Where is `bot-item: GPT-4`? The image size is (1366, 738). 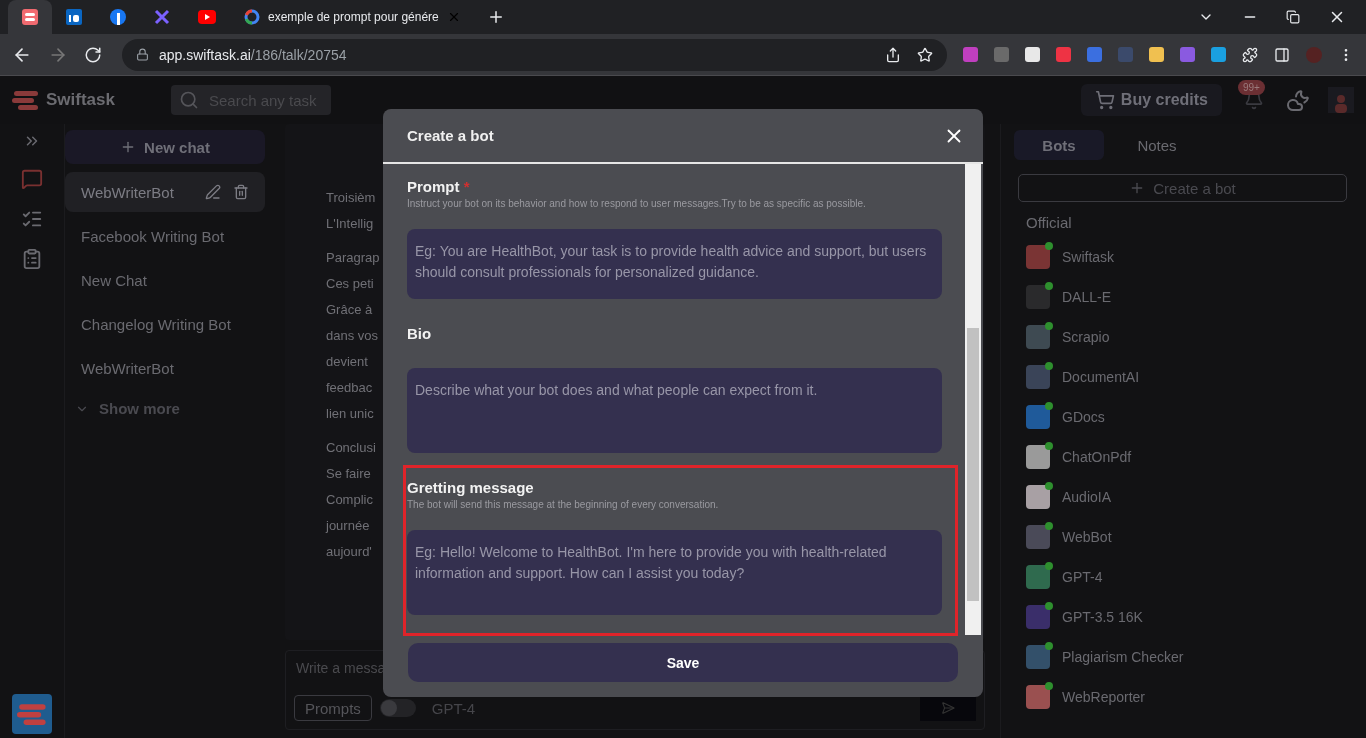
bot-item: GPT-4 is located at coordinates (1180, 577).